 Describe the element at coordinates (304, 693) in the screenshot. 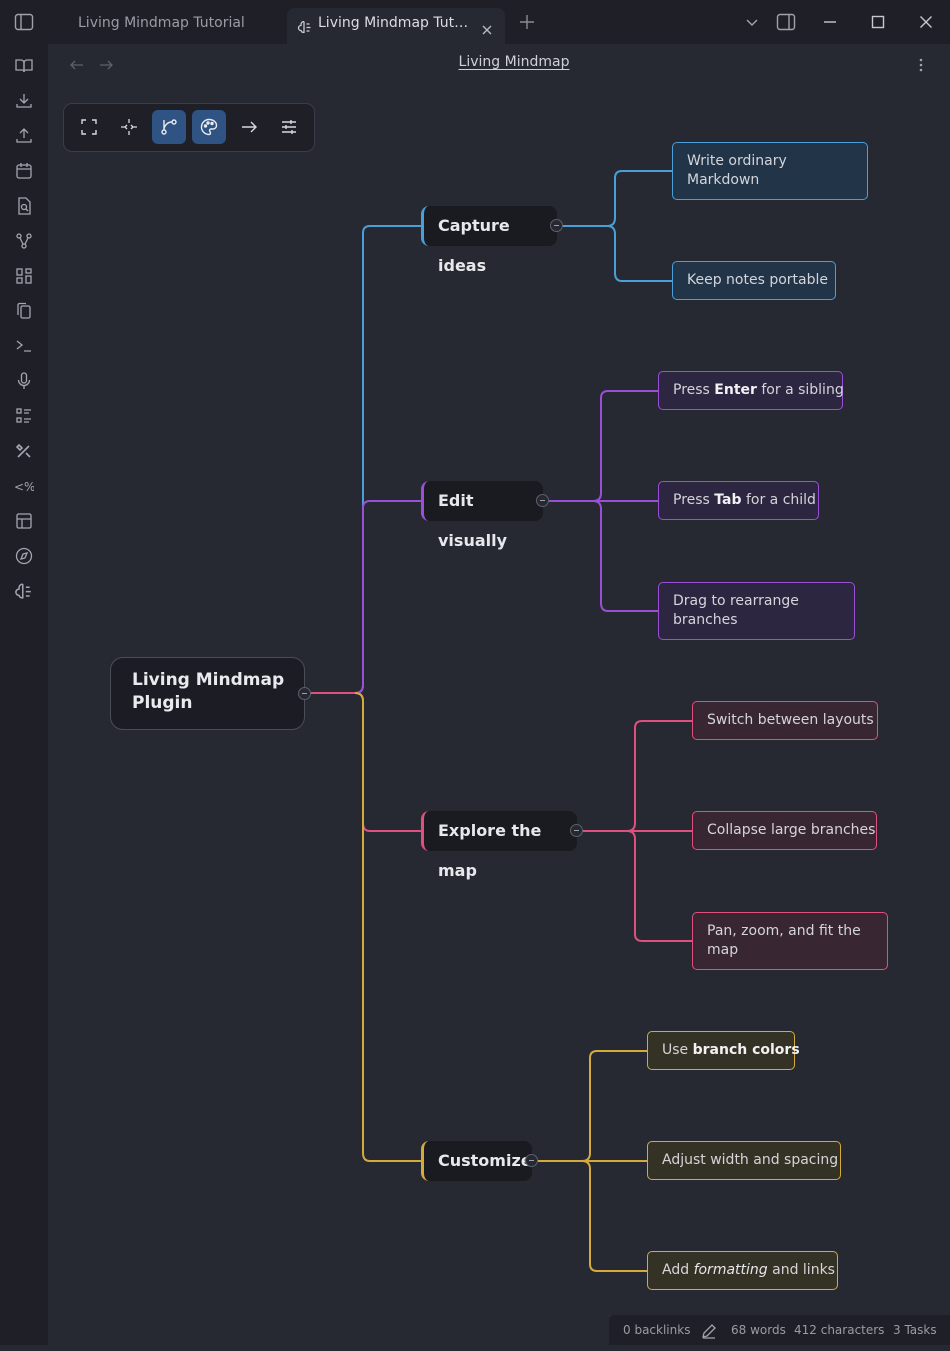

I see `collapse-root-button` at that location.